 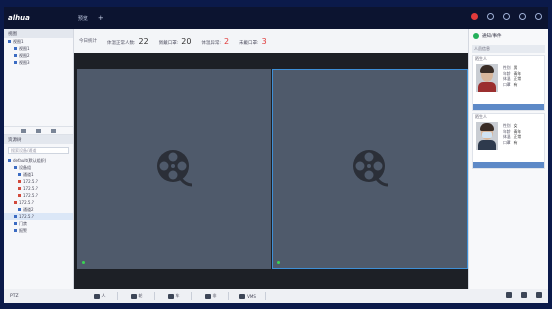 I want to click on notification-header: 通知/事件, so click(x=508, y=36).